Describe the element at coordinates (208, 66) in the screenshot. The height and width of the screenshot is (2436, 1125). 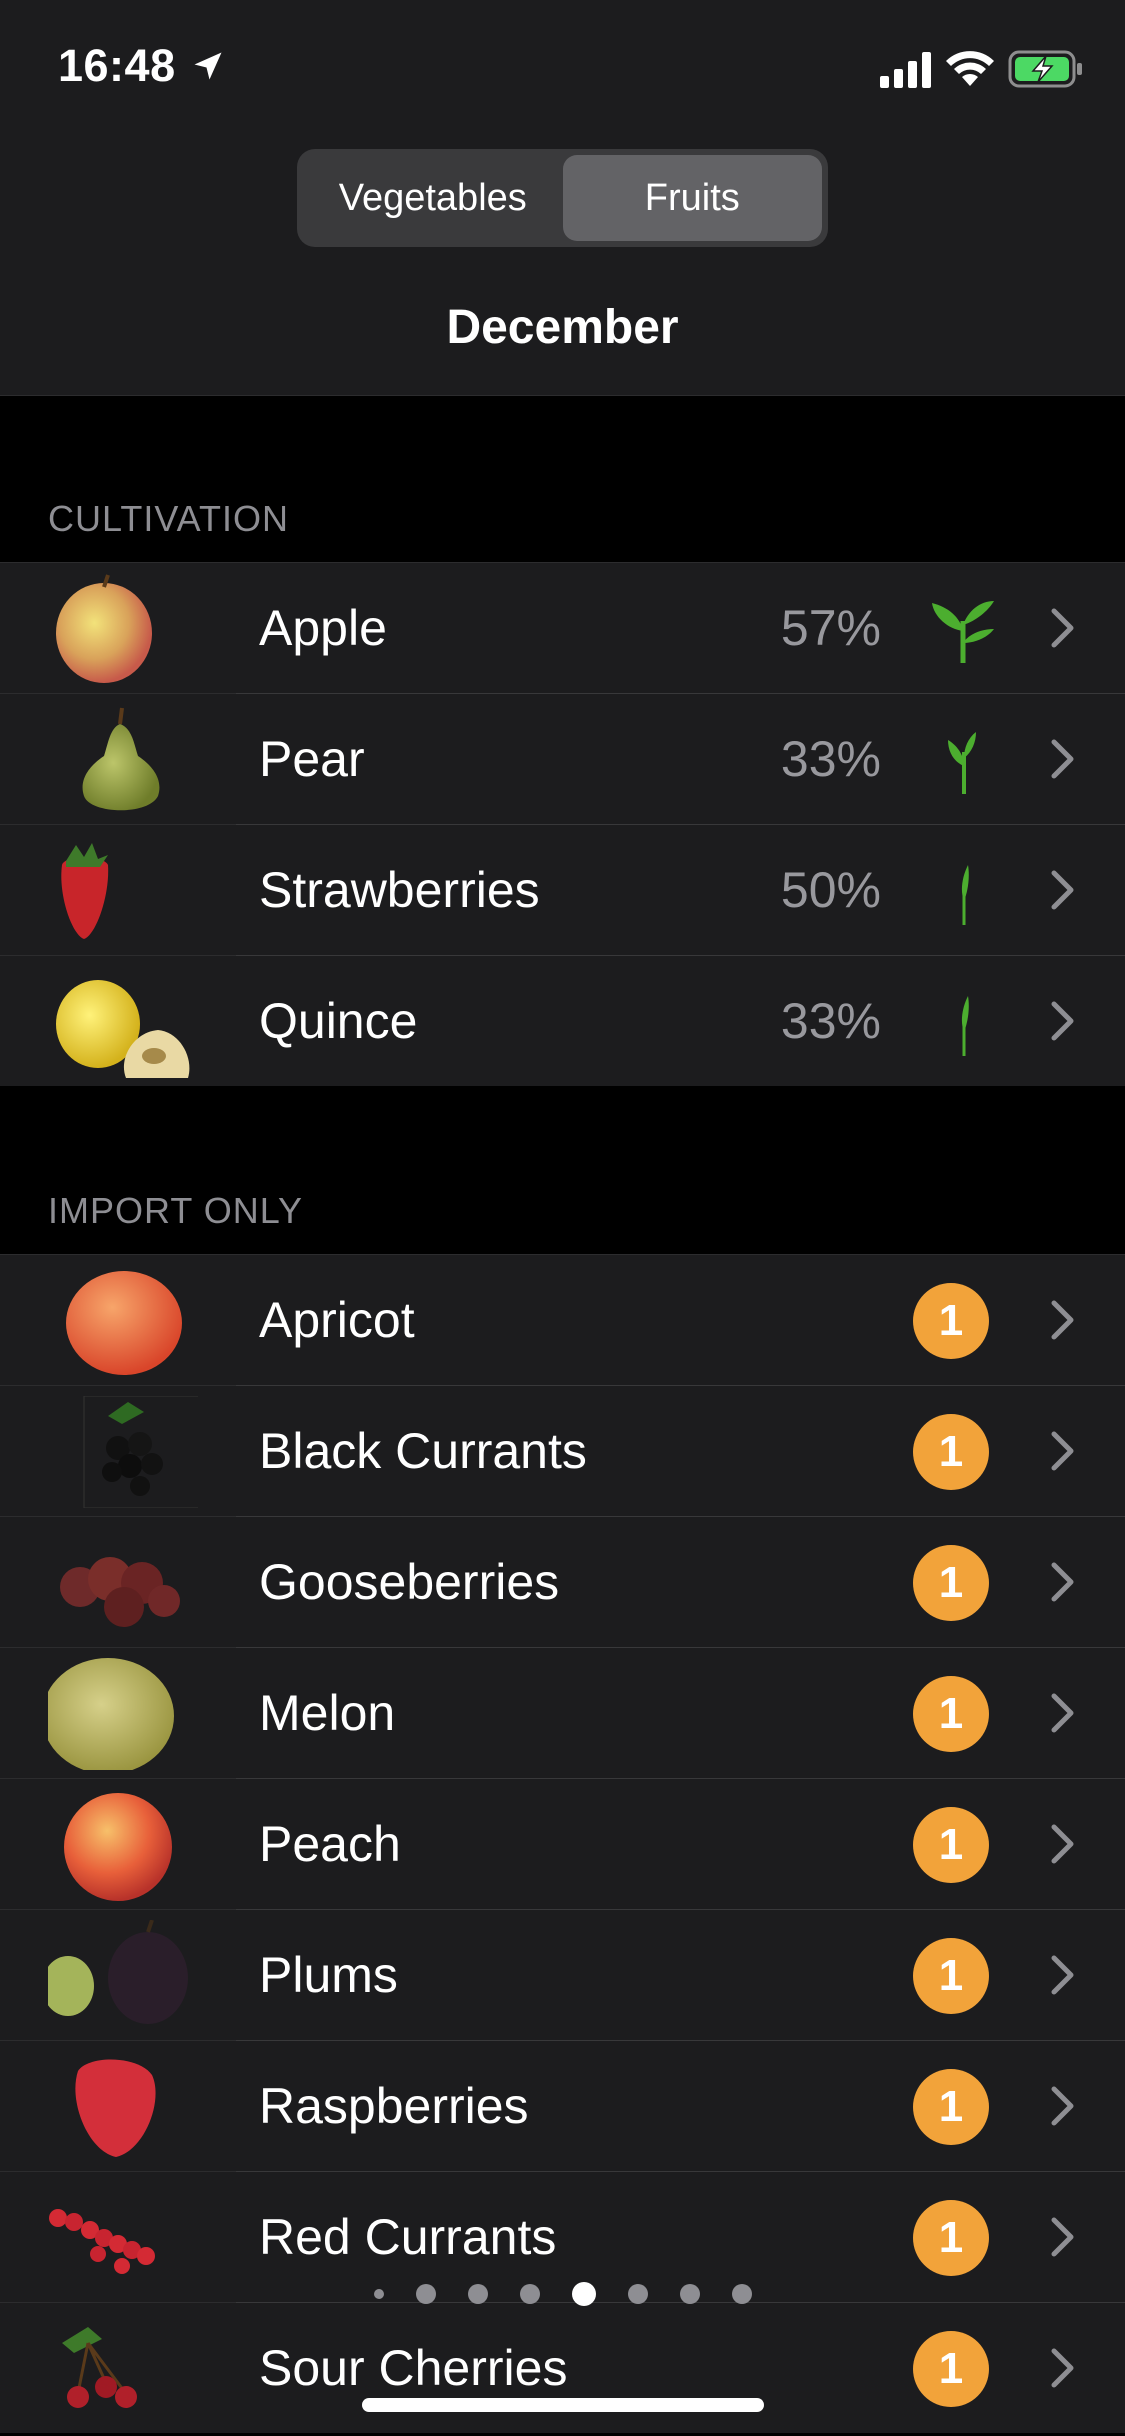
I see `location-arrow-icon` at that location.